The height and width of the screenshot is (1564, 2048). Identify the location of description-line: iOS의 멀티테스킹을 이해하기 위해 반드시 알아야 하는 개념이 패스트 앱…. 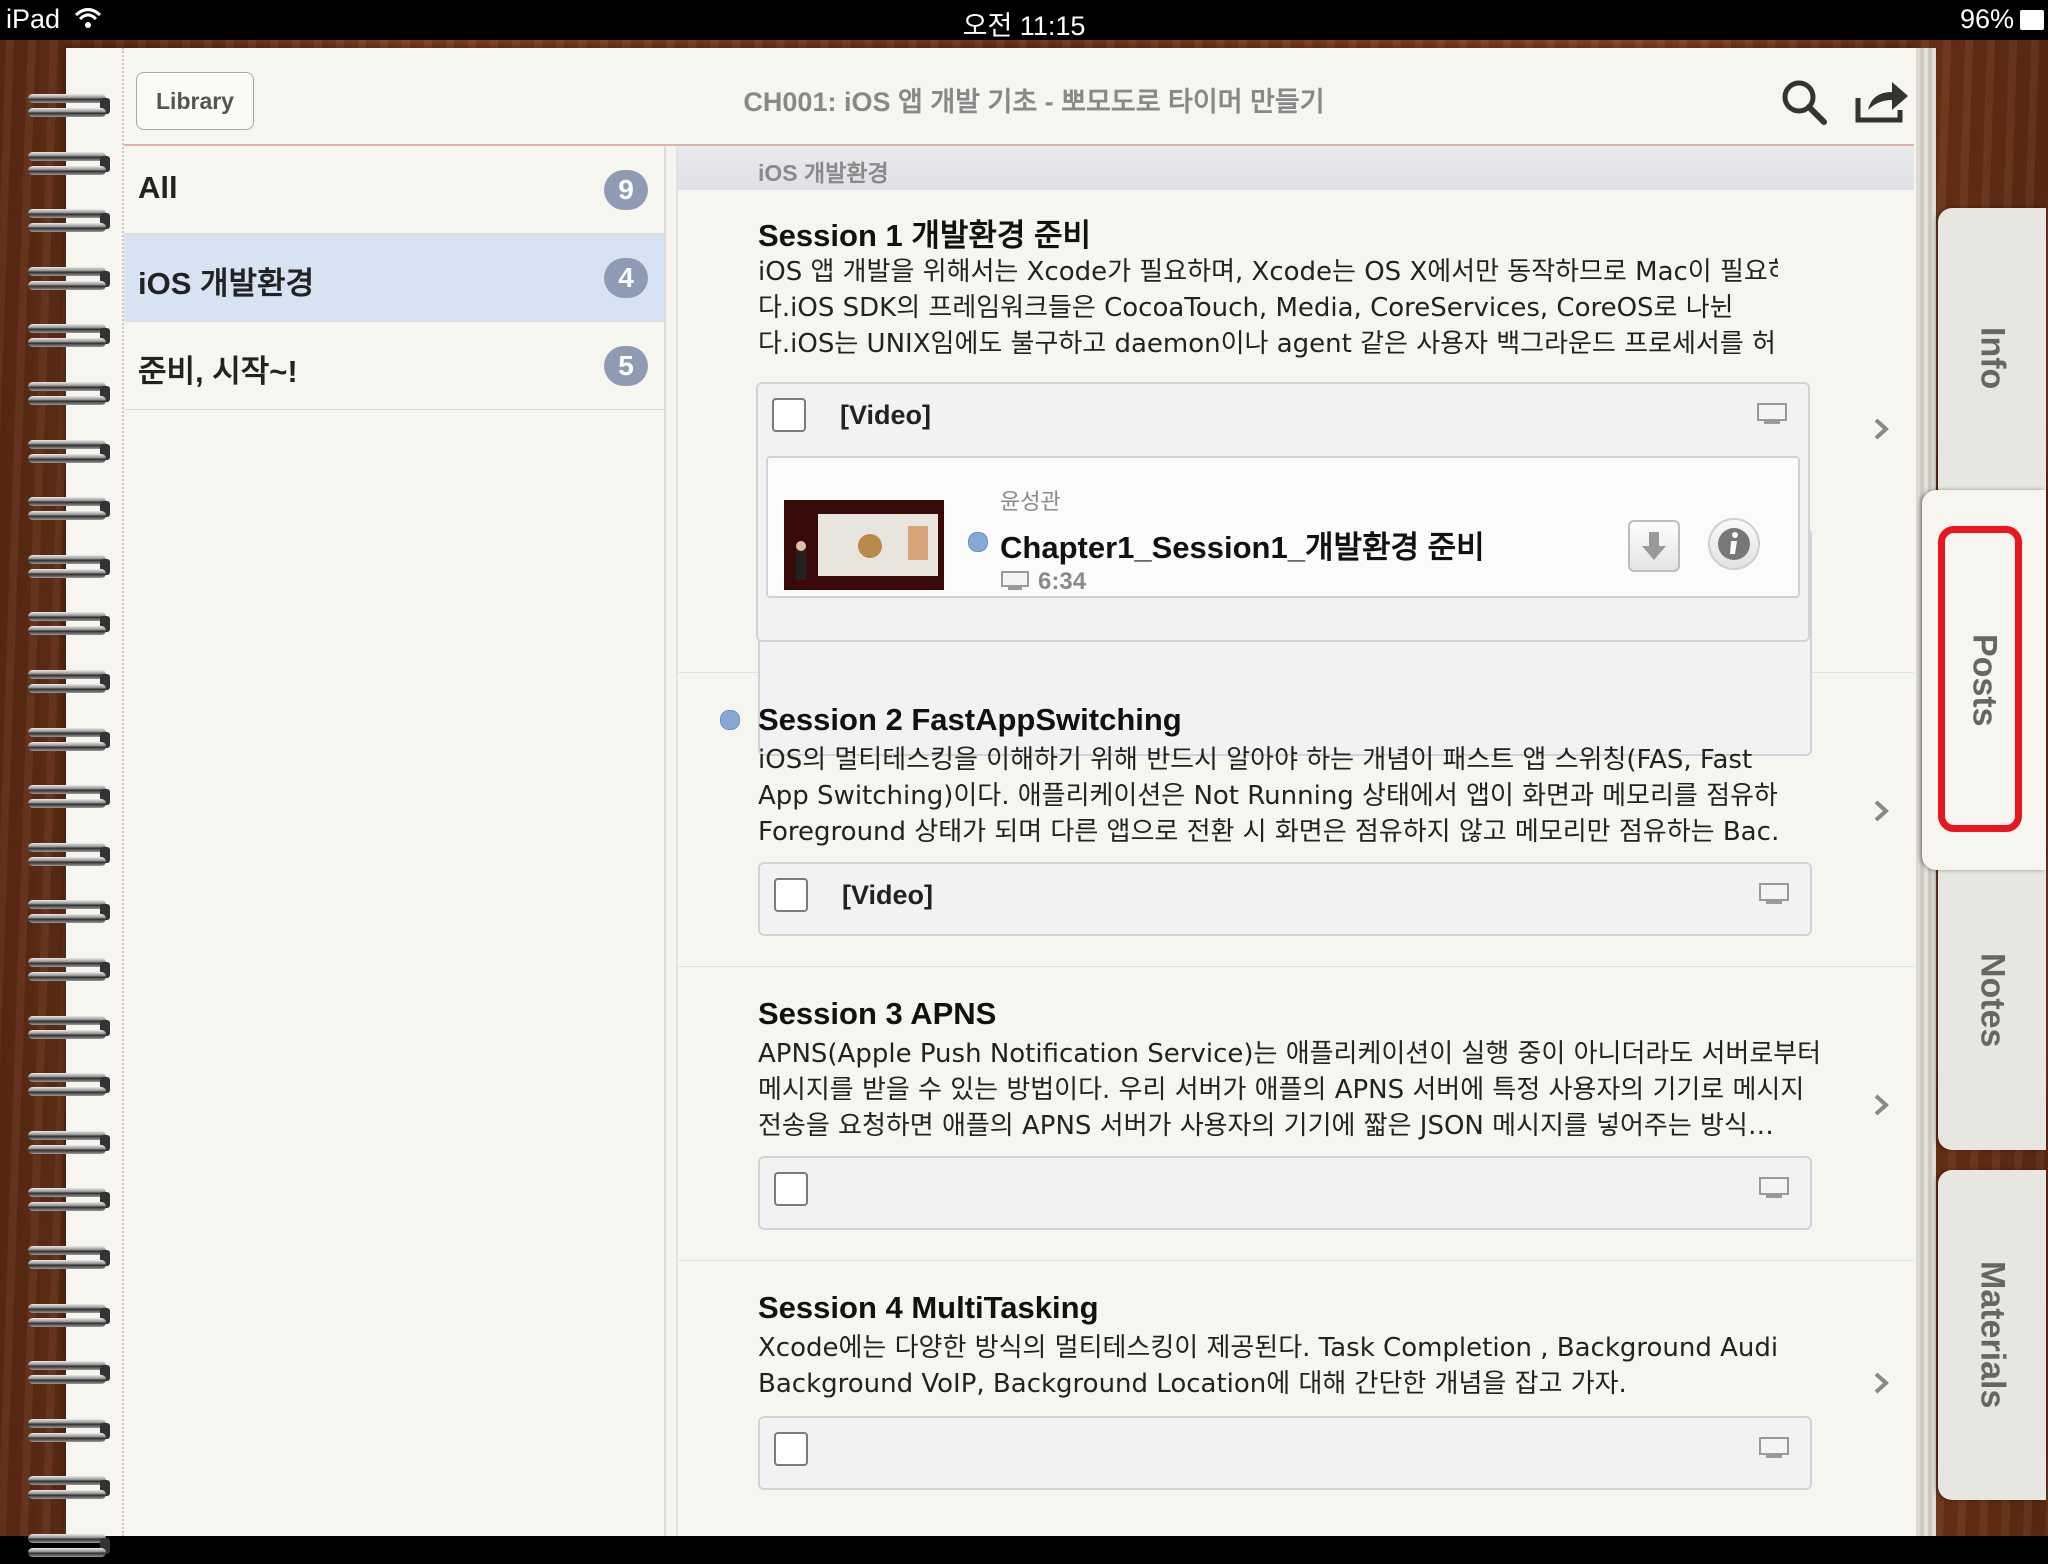
(1255, 760).